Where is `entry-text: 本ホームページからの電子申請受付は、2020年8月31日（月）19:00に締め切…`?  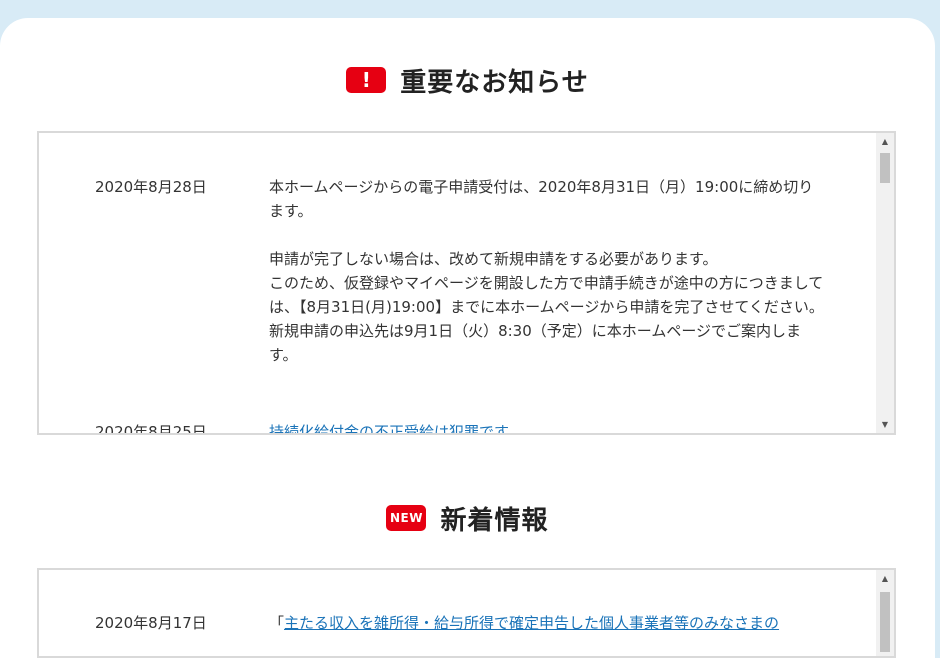
entry-text: 本ホームページからの電子申請受付は、2020年8月31日（月）19:00に締め切… is located at coordinates (541, 199).